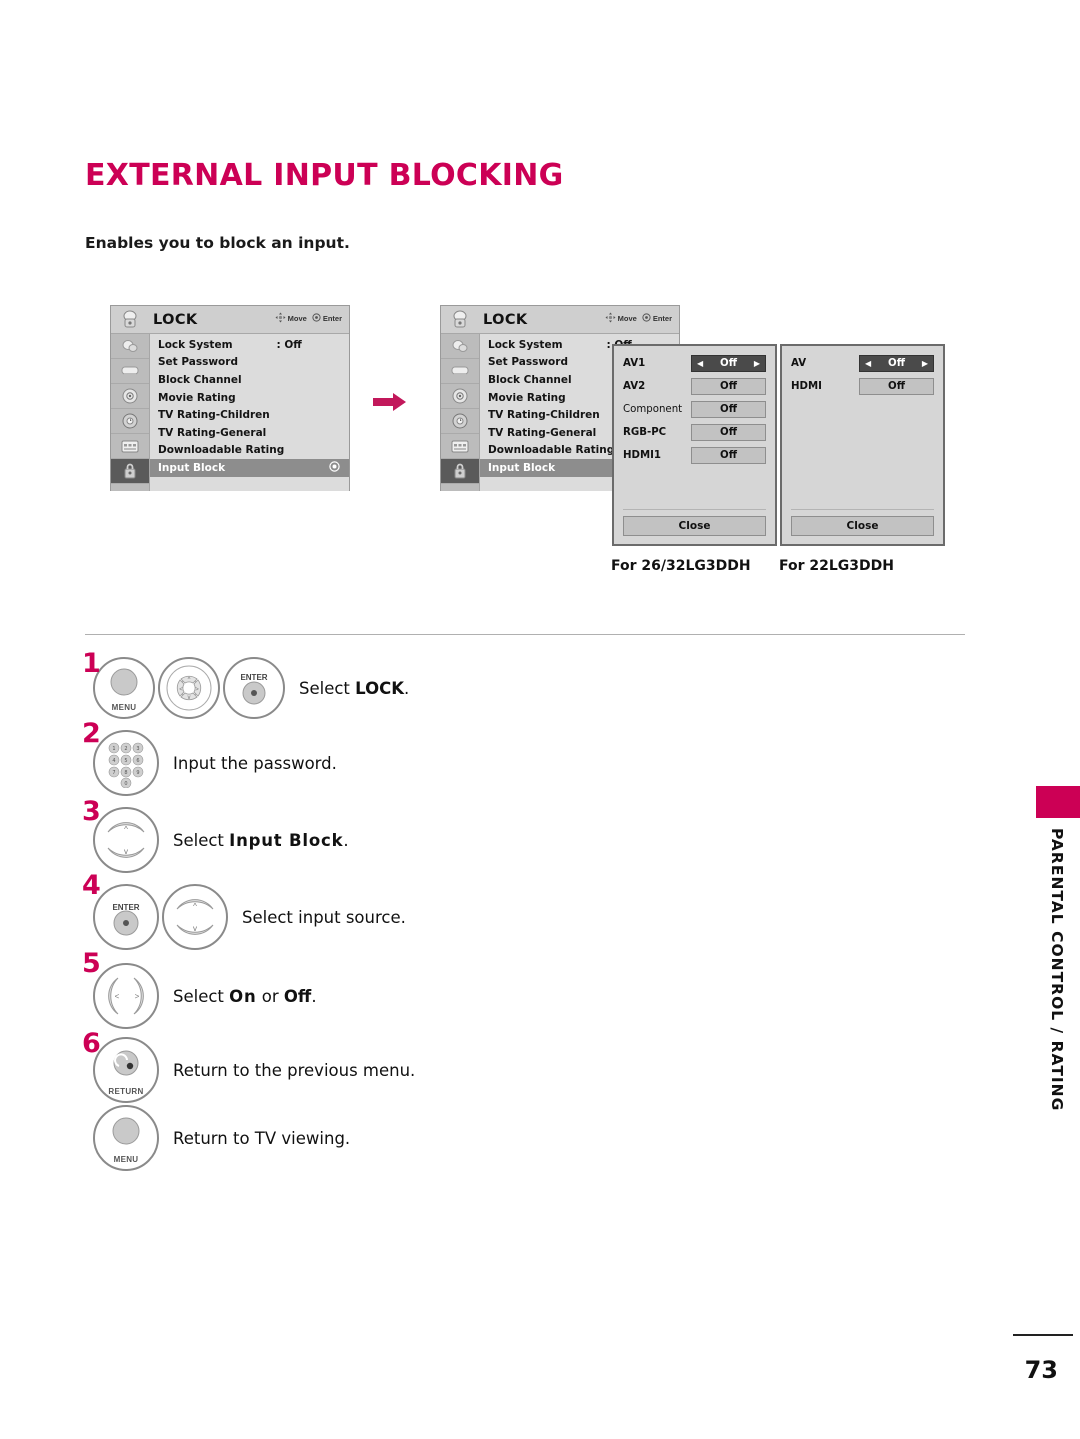 The width and height of the screenshot is (1080, 1439). Describe the element at coordinates (642, 455) in the screenshot. I see `input-label: HDMI1` at that location.